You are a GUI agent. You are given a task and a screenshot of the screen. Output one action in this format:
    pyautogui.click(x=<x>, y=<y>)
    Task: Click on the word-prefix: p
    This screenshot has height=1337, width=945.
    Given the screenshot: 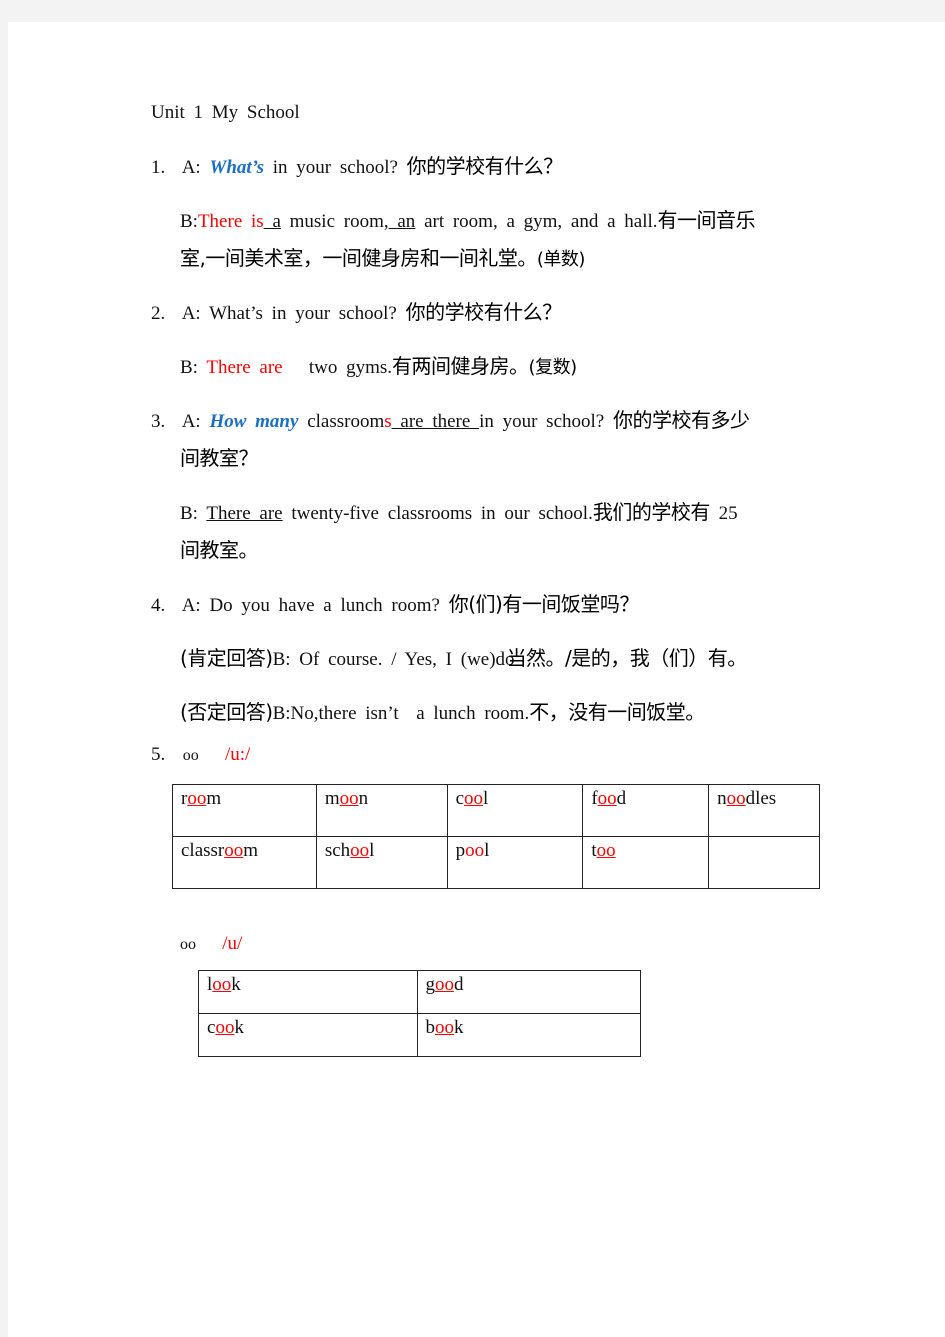 What is the action you would take?
    pyautogui.click(x=460, y=850)
    